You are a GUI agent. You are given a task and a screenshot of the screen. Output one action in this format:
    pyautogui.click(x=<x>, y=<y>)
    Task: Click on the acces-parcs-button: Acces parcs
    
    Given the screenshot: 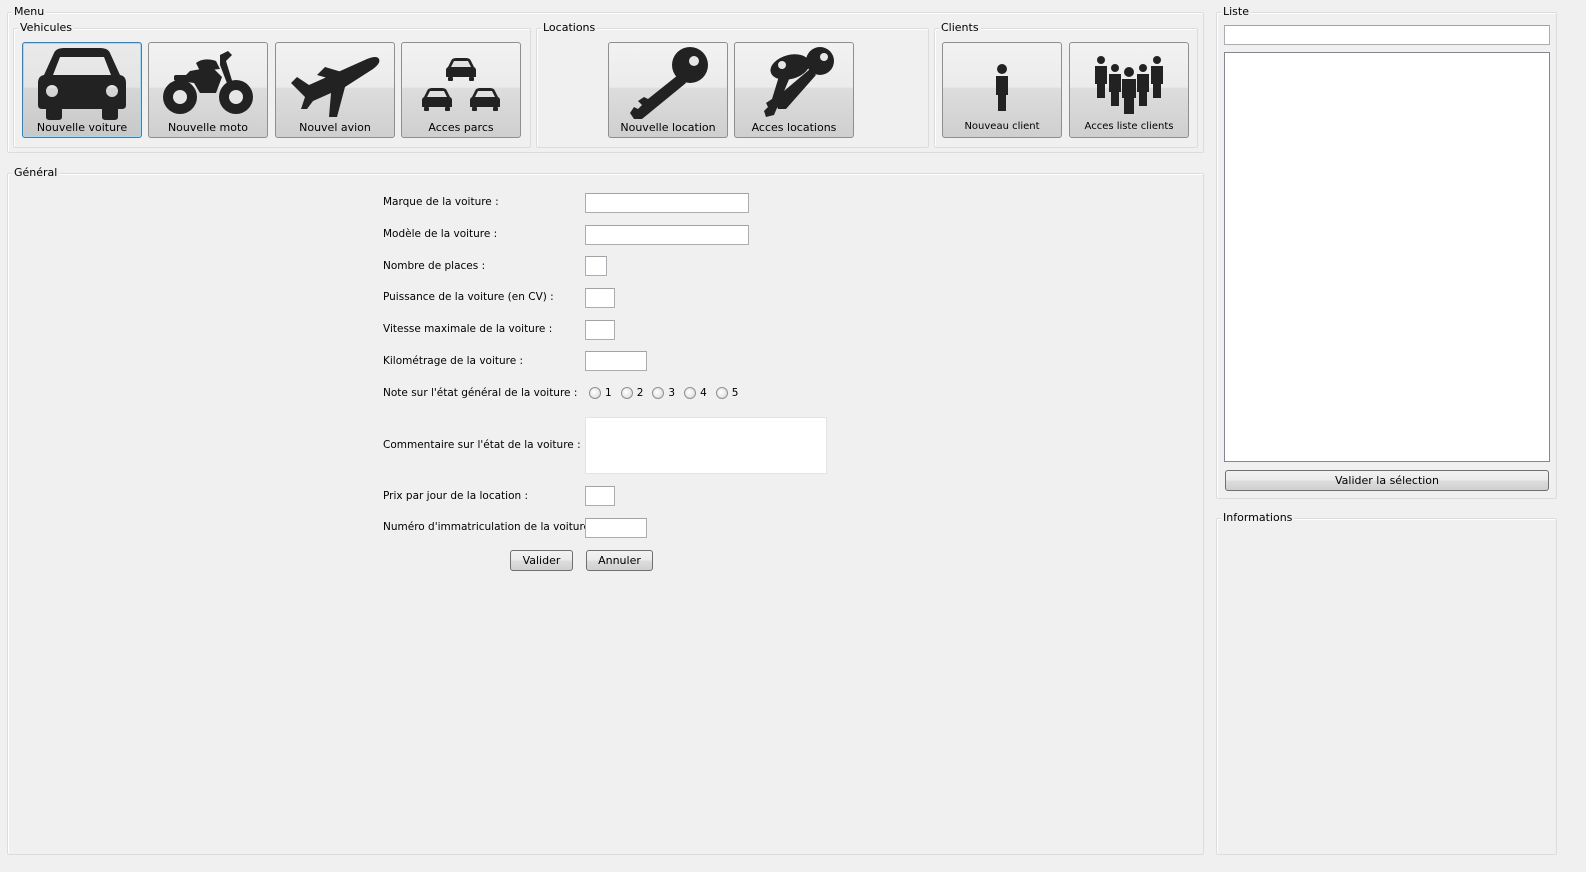 What is the action you would take?
    pyautogui.click(x=461, y=90)
    